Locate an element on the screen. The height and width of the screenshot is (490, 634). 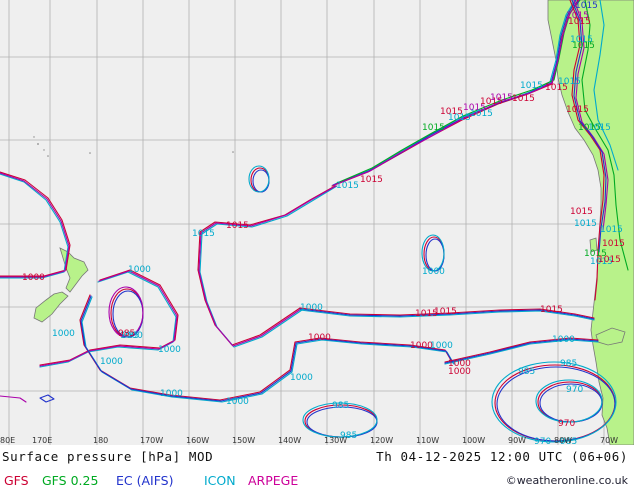
legend-arpege: ARPEGE is located at coordinates (273, 480).